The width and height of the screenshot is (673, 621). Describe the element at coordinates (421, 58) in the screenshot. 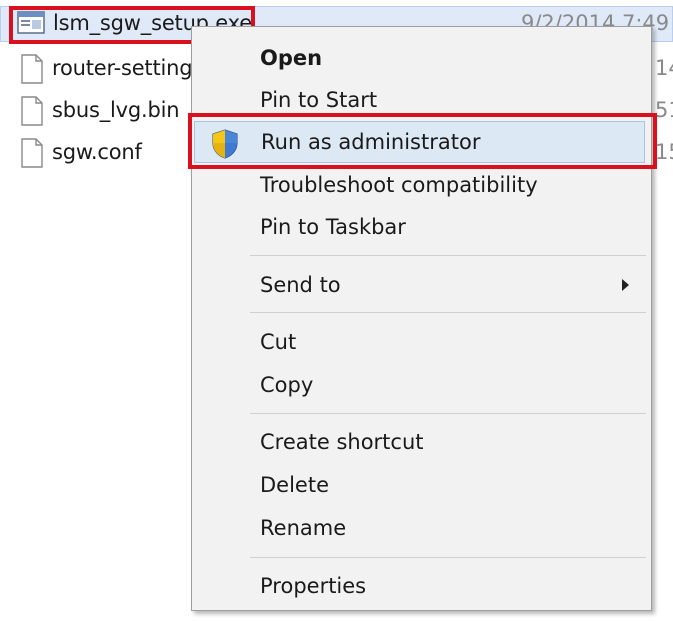

I see `menu-item-open: Open` at that location.